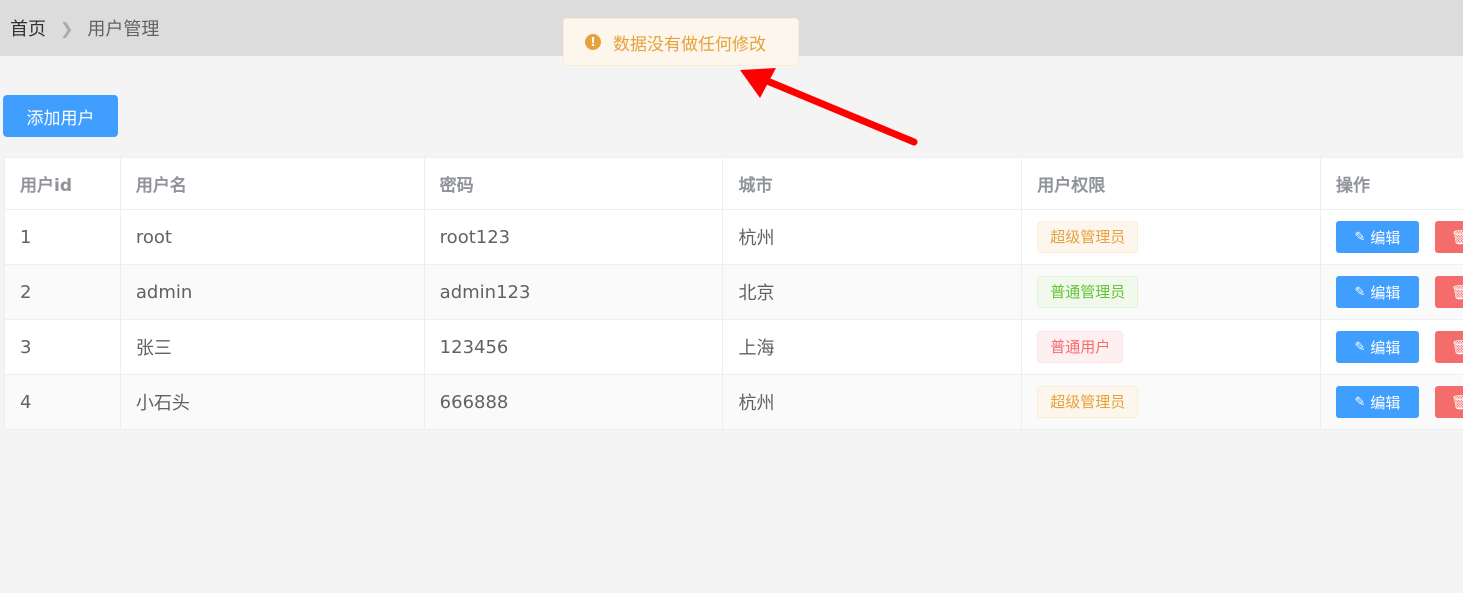 The height and width of the screenshot is (593, 1463). I want to click on table-row: 1 root root123 杭州 超级管理员 ✎ 编辑 🗑, so click(733, 237).